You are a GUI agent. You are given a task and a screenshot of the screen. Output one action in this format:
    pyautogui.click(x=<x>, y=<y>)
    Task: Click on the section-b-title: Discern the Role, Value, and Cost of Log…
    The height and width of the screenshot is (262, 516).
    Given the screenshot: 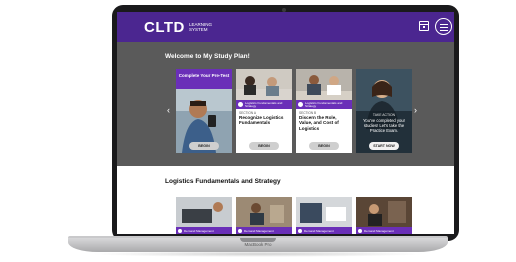 What is the action you would take?
    pyautogui.click(x=319, y=123)
    